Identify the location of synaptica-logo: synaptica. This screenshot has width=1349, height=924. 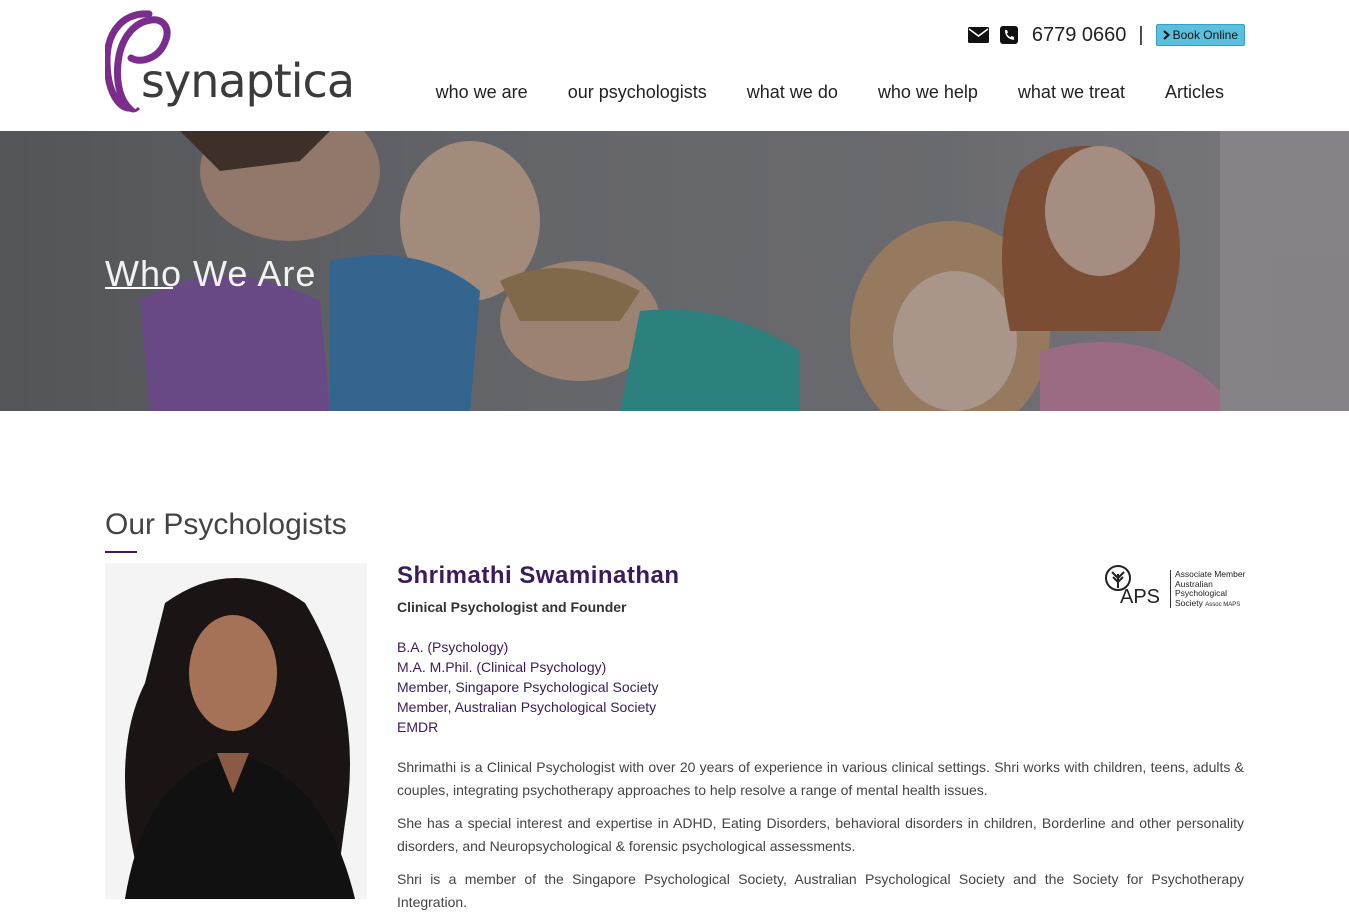
(229, 66).